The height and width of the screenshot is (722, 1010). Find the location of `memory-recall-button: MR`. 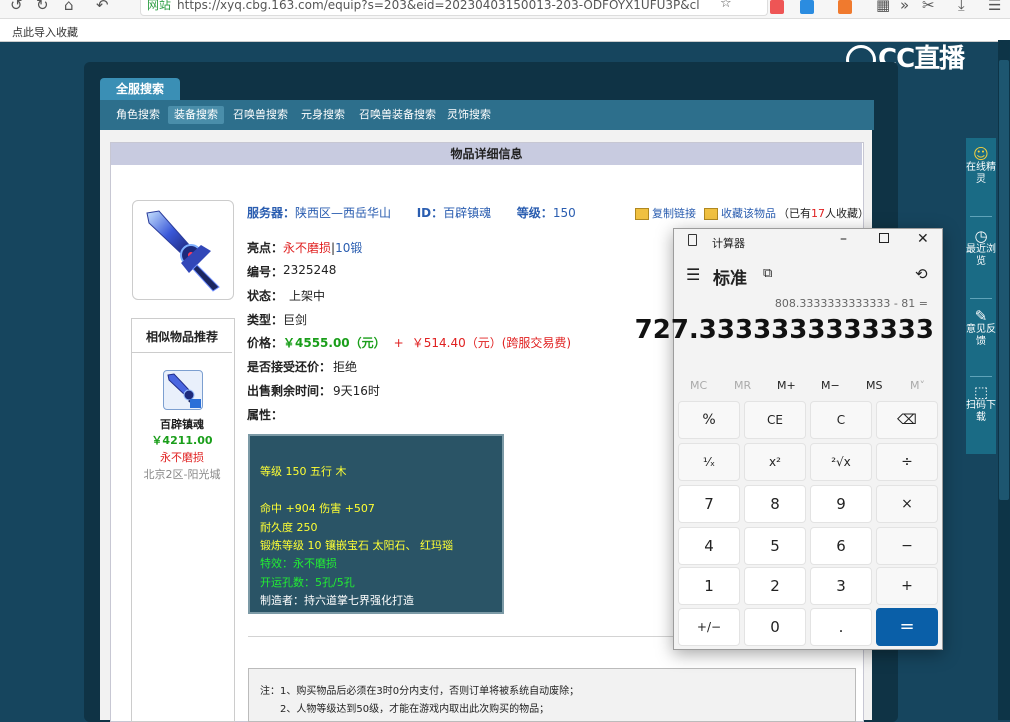

memory-recall-button: MR is located at coordinates (742, 385).